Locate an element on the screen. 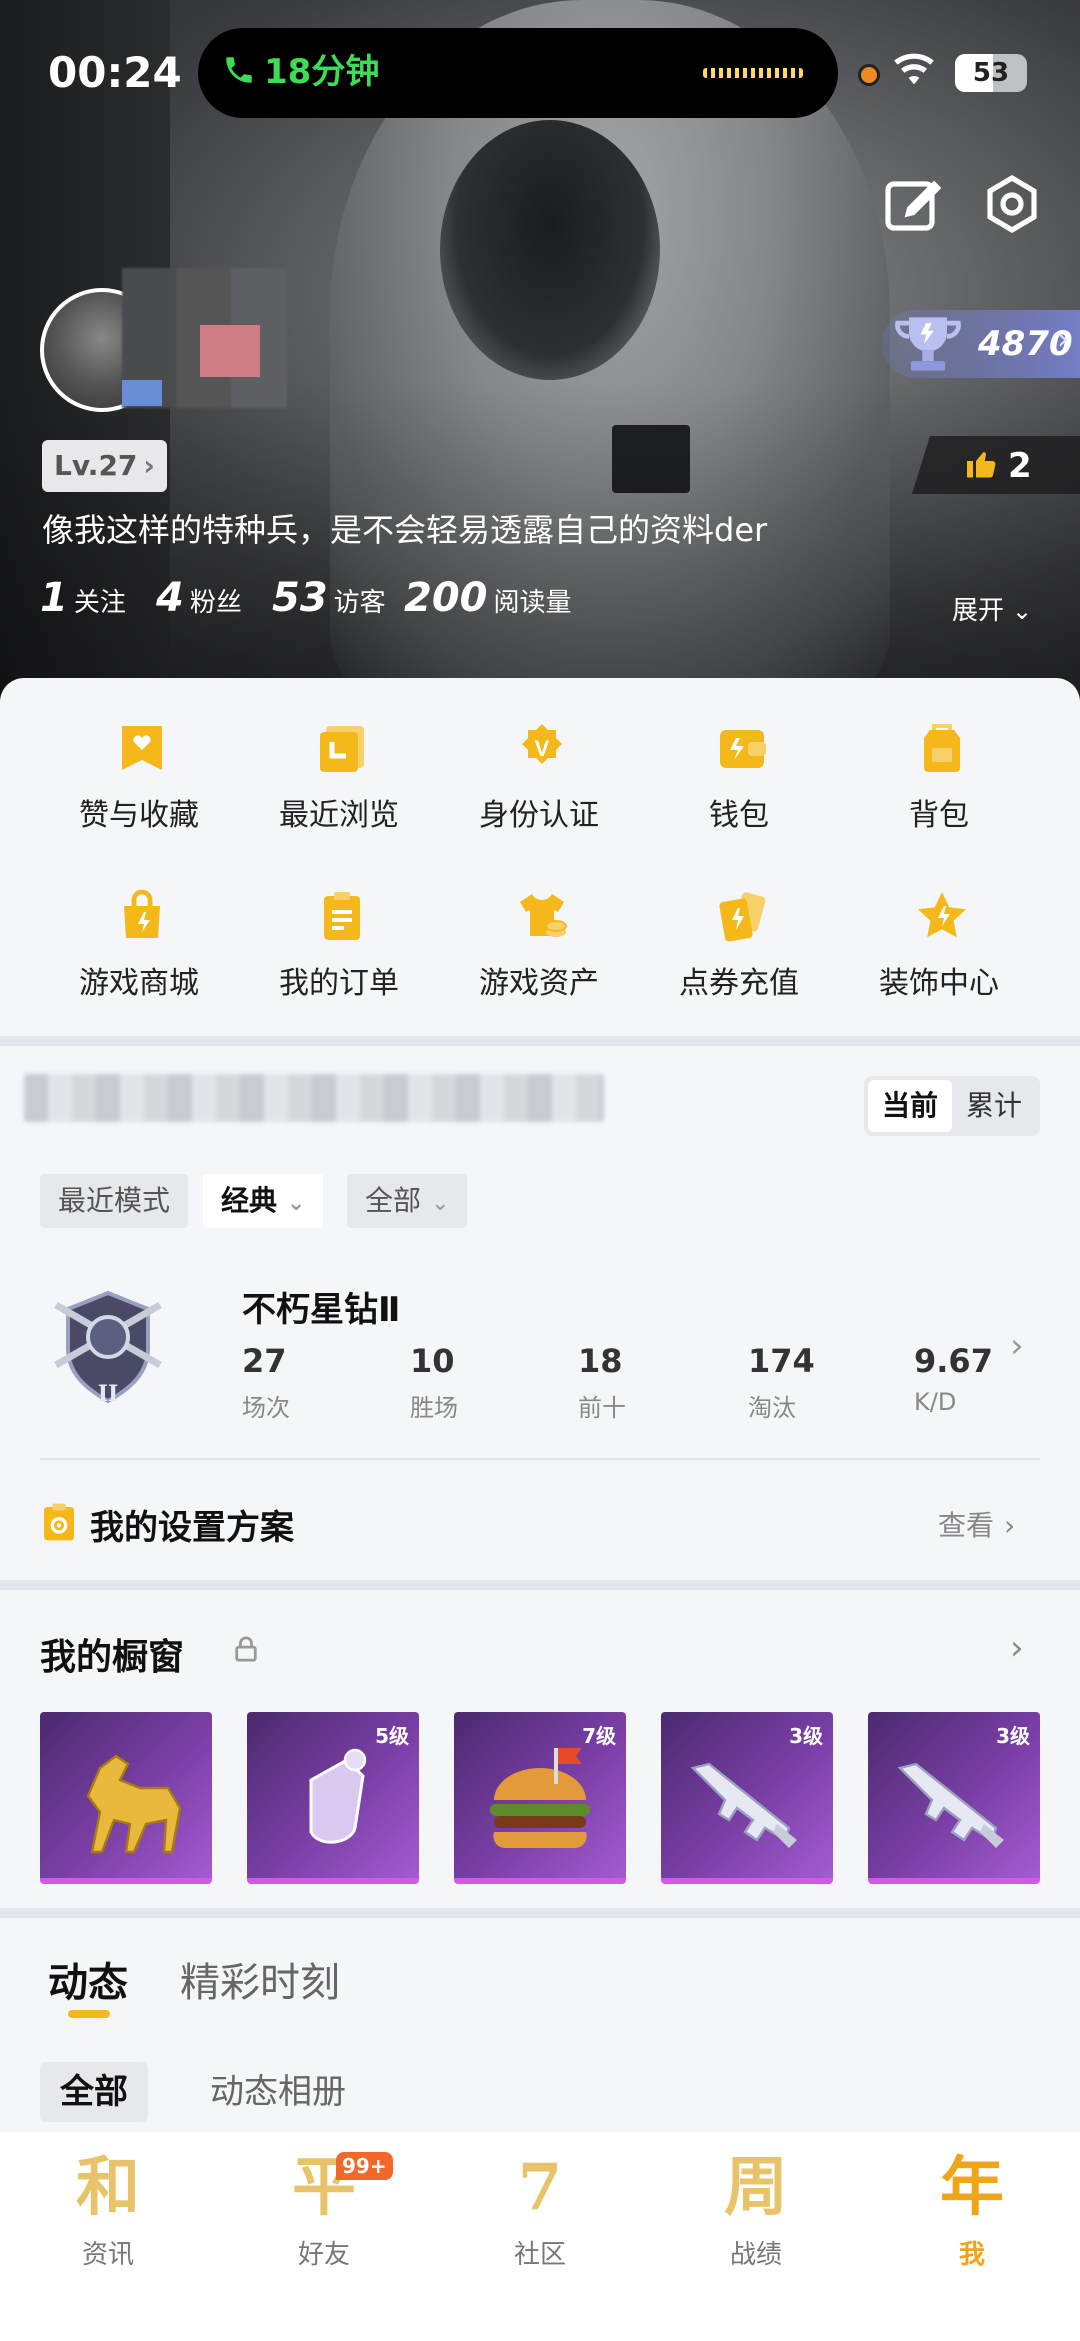 The height and width of the screenshot is (2341, 1080). rank-stat-label: 胜场 is located at coordinates (434, 1408).